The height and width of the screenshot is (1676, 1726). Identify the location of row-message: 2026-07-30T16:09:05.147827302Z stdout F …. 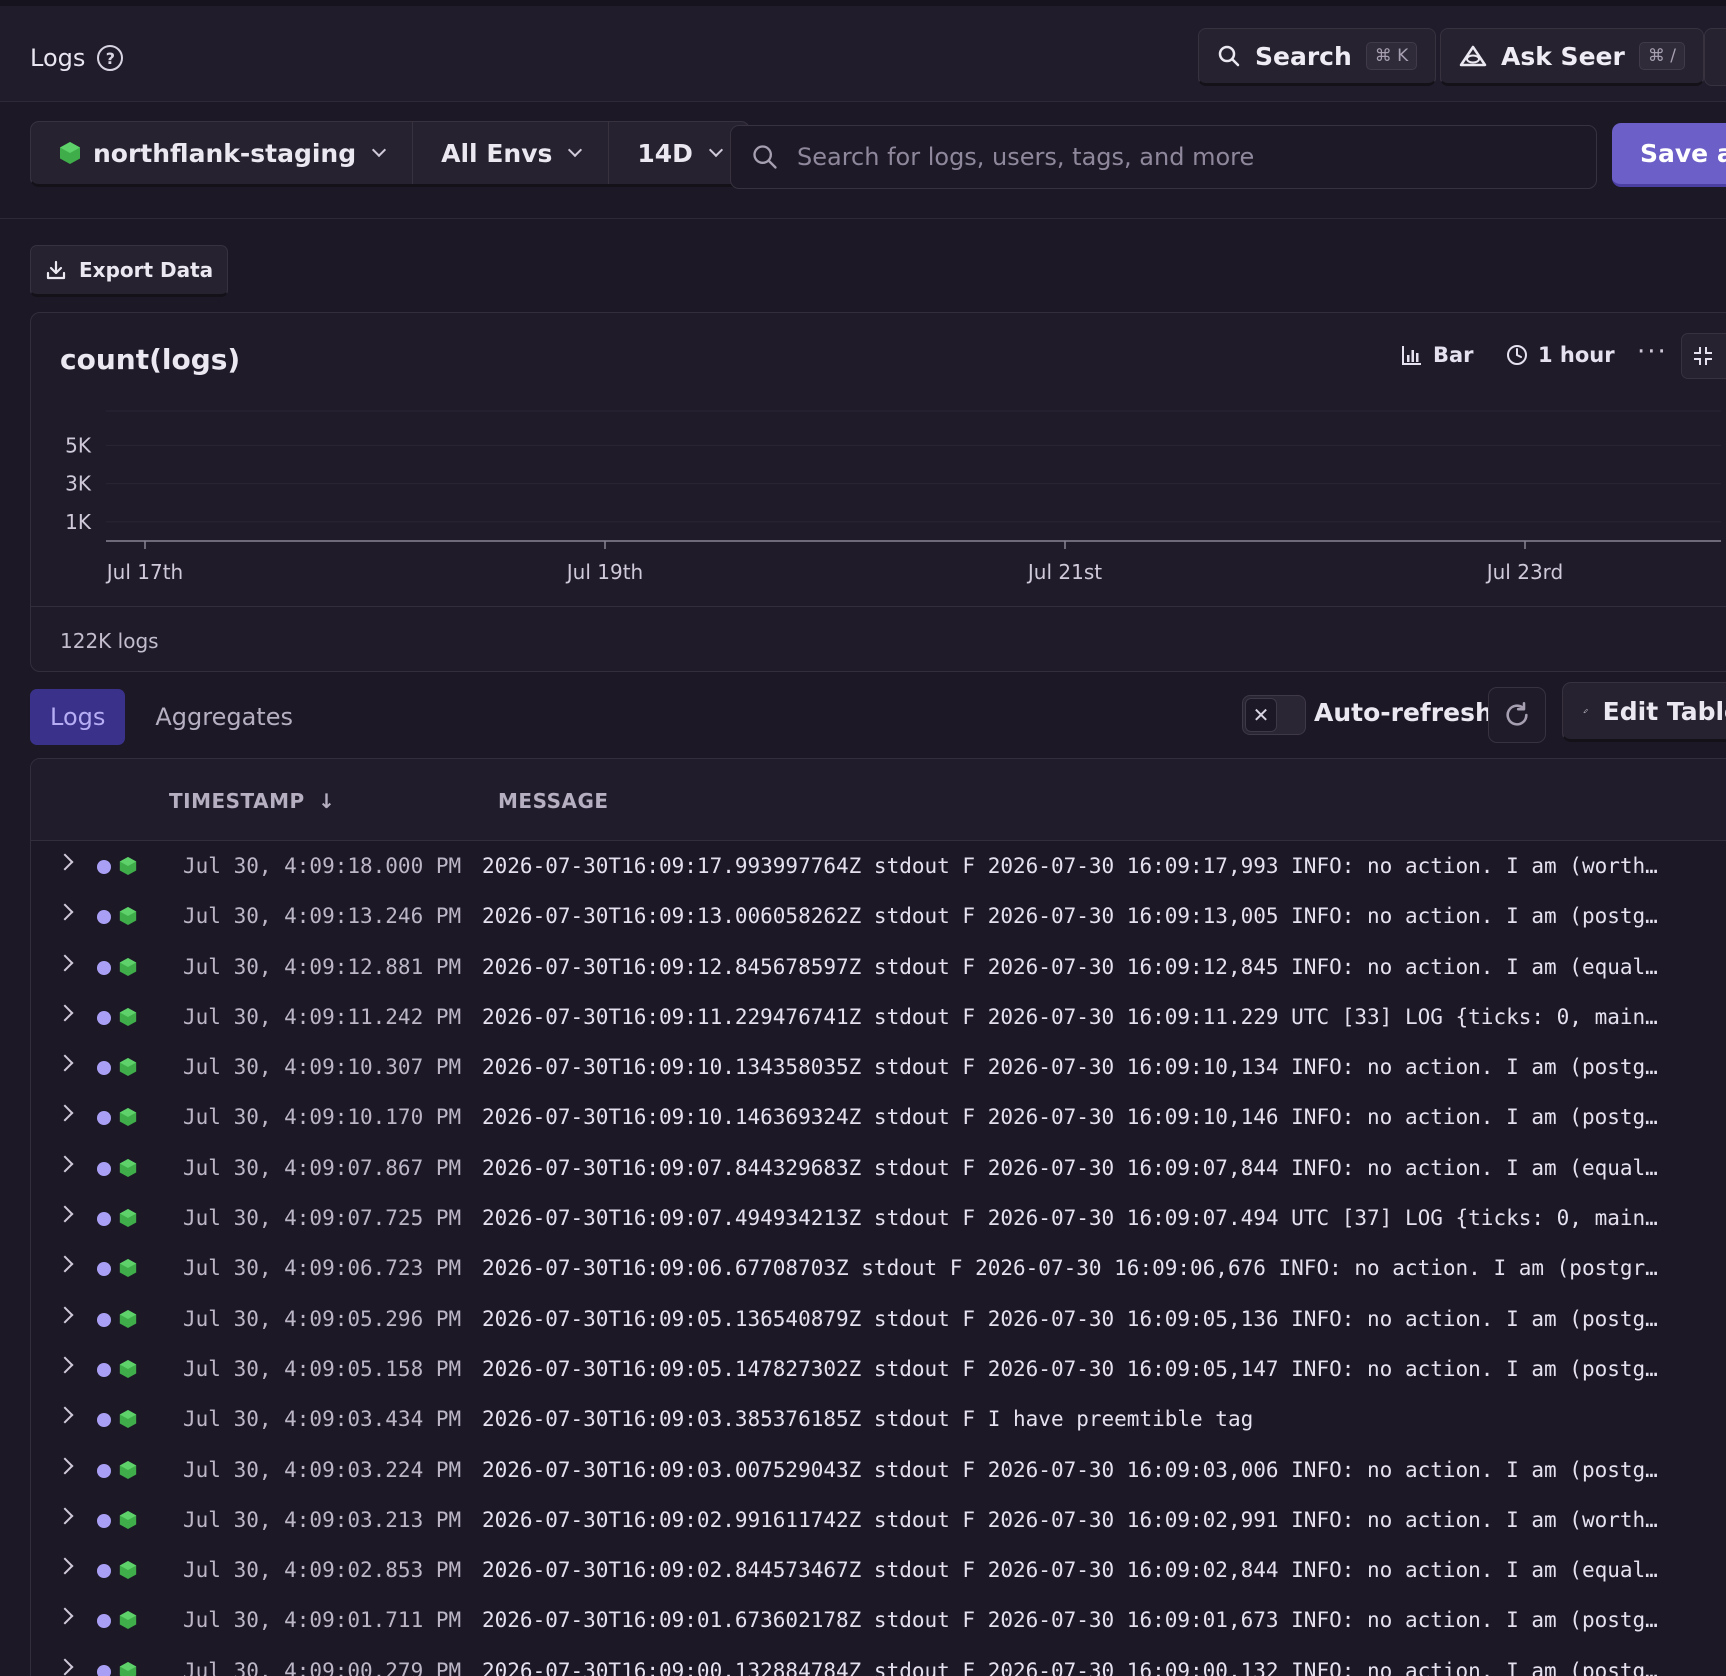
(1070, 1368).